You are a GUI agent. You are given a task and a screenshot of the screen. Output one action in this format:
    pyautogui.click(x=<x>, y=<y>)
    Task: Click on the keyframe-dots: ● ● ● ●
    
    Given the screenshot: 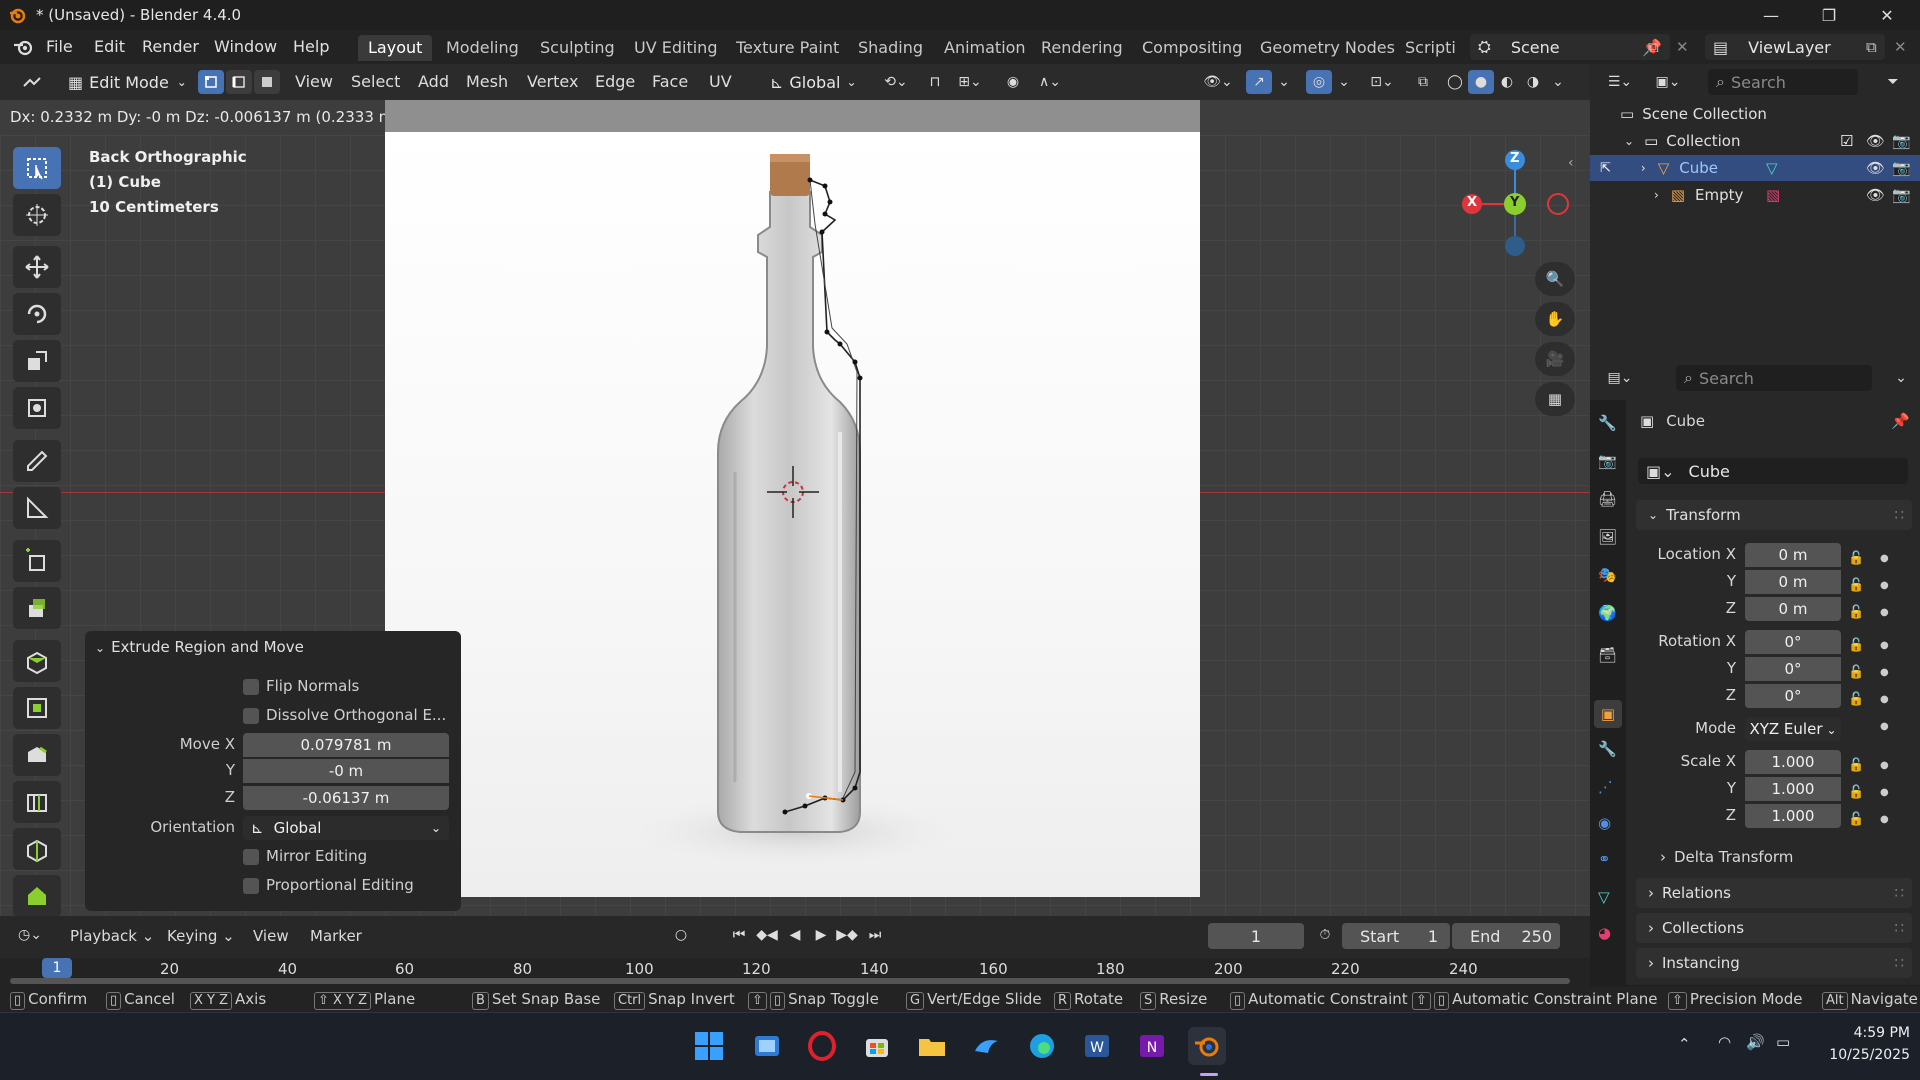 What is the action you would take?
    pyautogui.click(x=1884, y=686)
    